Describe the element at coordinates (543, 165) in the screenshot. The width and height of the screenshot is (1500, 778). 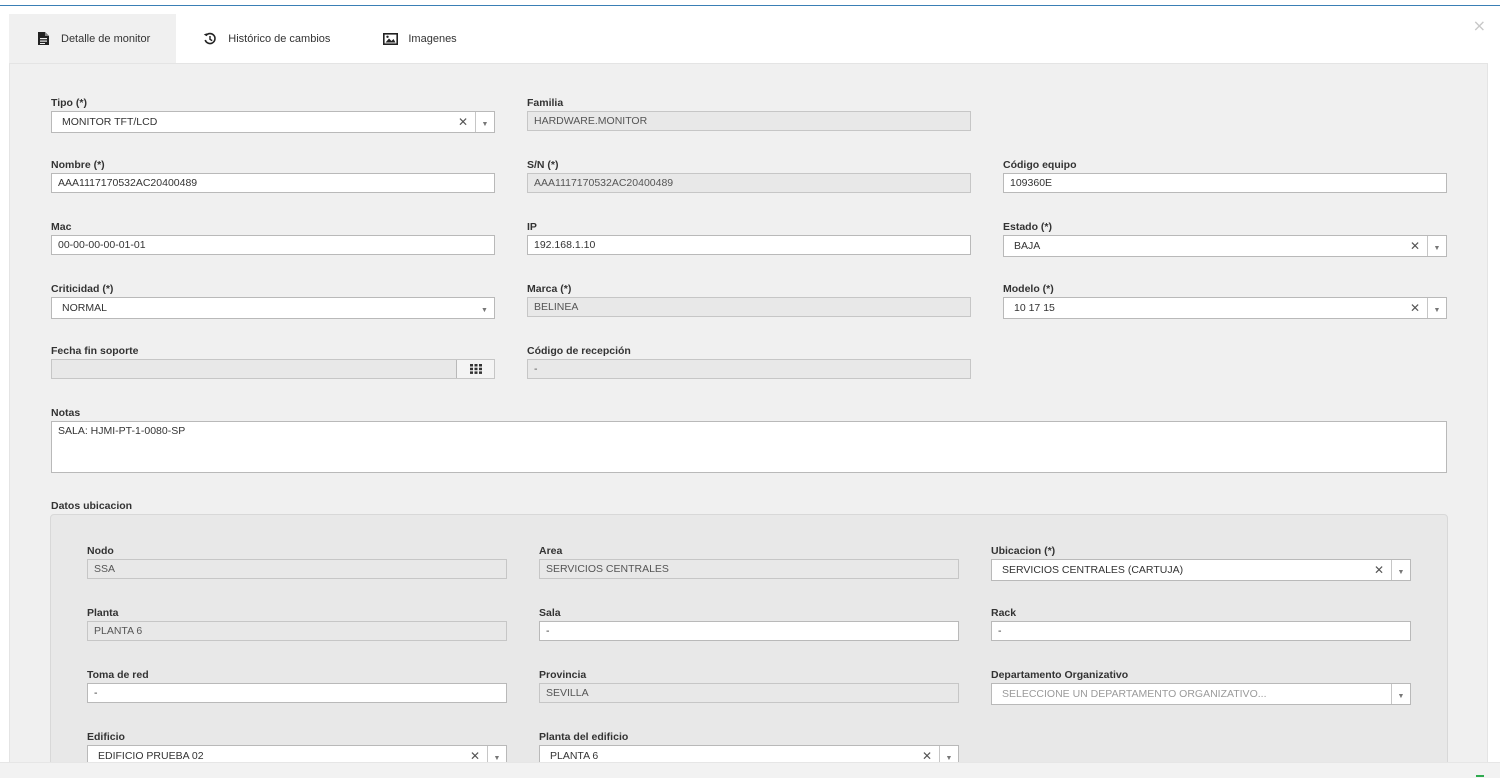
I see `sn-label: S/N (*)` at that location.